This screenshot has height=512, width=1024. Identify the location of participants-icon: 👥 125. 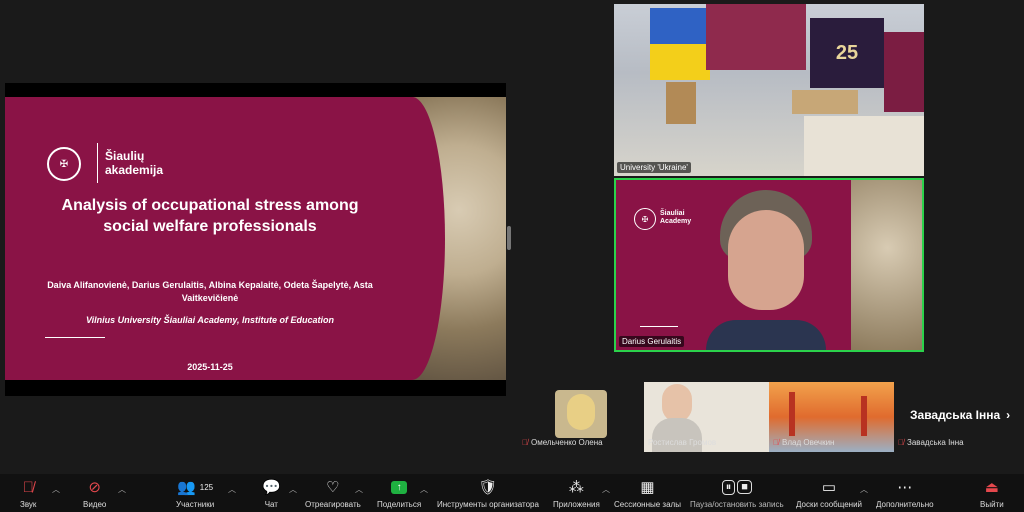
(195, 487).